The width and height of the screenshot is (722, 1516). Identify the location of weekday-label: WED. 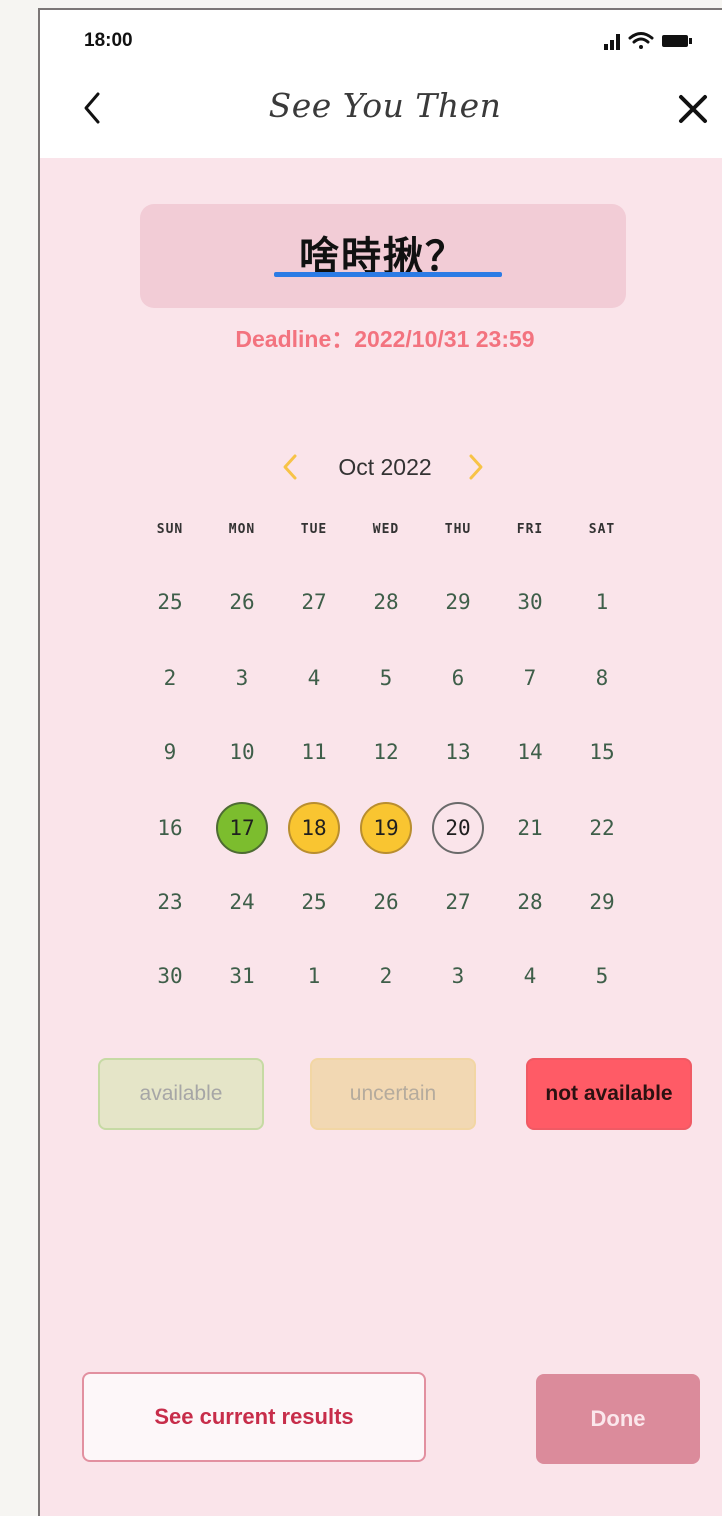
(386, 529).